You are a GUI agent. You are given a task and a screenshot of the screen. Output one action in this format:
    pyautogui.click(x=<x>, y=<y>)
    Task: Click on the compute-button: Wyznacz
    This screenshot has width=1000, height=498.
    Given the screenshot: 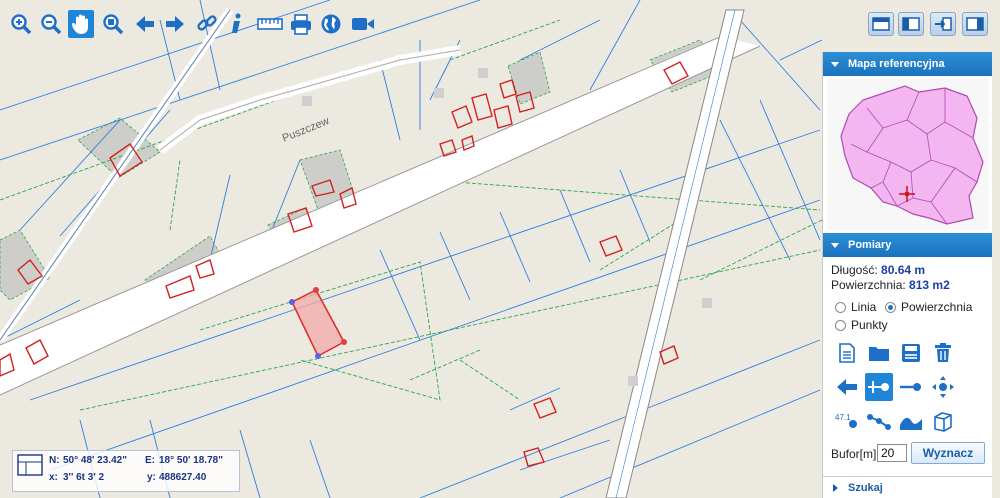 What is the action you would take?
    pyautogui.click(x=948, y=453)
    